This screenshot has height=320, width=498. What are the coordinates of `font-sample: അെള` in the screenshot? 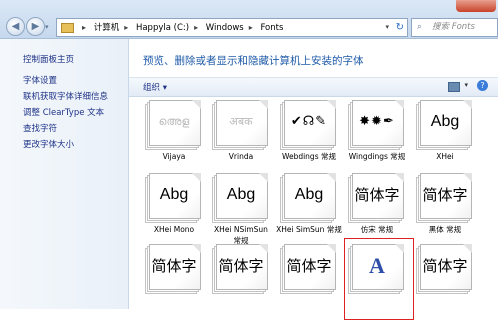 It's located at (174, 121).